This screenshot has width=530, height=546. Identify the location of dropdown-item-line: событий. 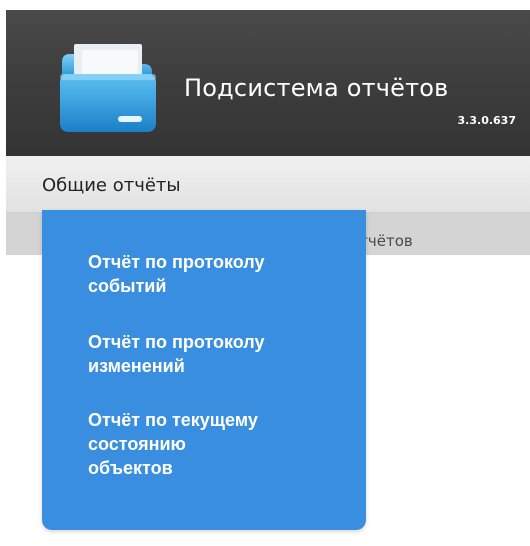
(127, 286).